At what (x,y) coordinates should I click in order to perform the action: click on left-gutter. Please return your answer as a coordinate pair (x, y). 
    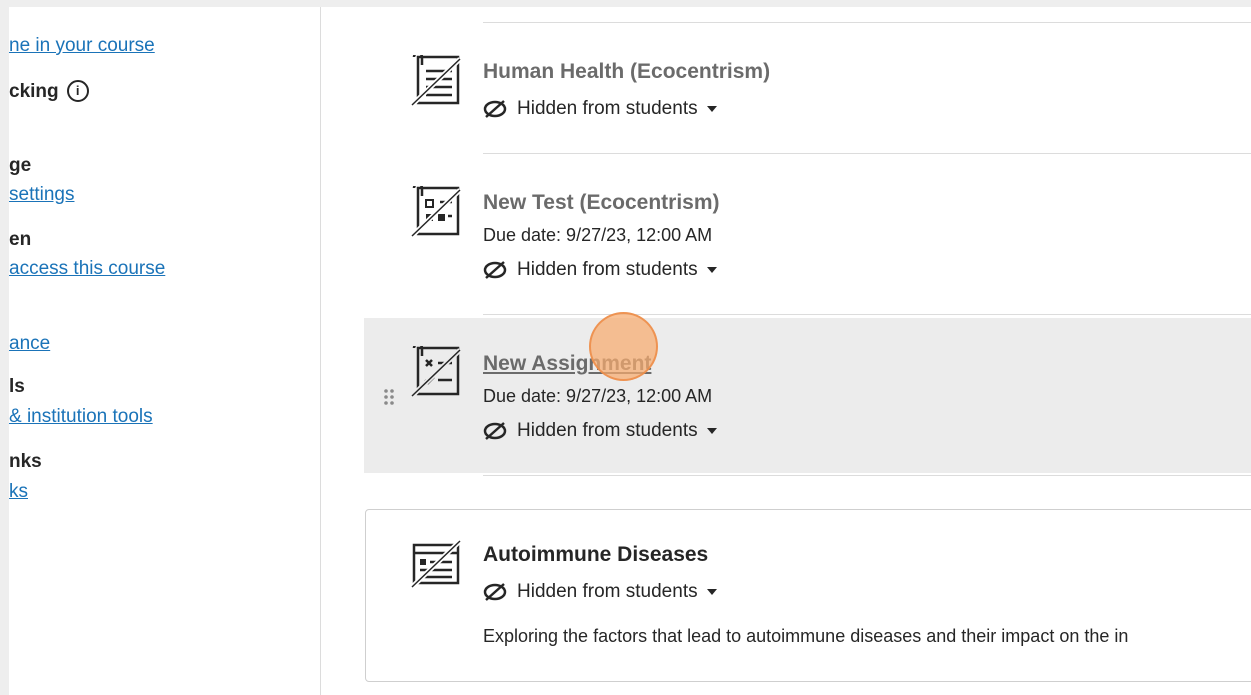
    Looking at the image, I should click on (4, 347).